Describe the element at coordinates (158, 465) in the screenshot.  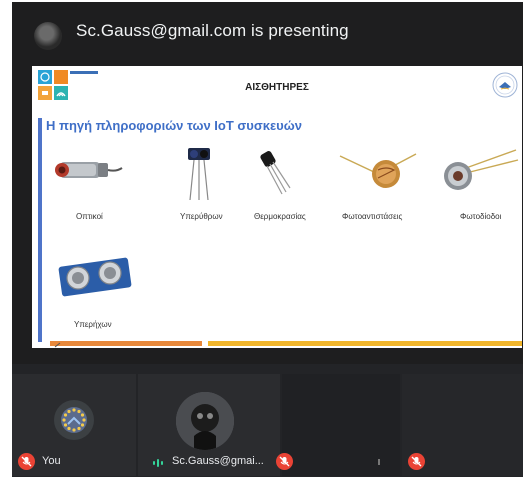
I see `speaking-indicator-icon` at that location.